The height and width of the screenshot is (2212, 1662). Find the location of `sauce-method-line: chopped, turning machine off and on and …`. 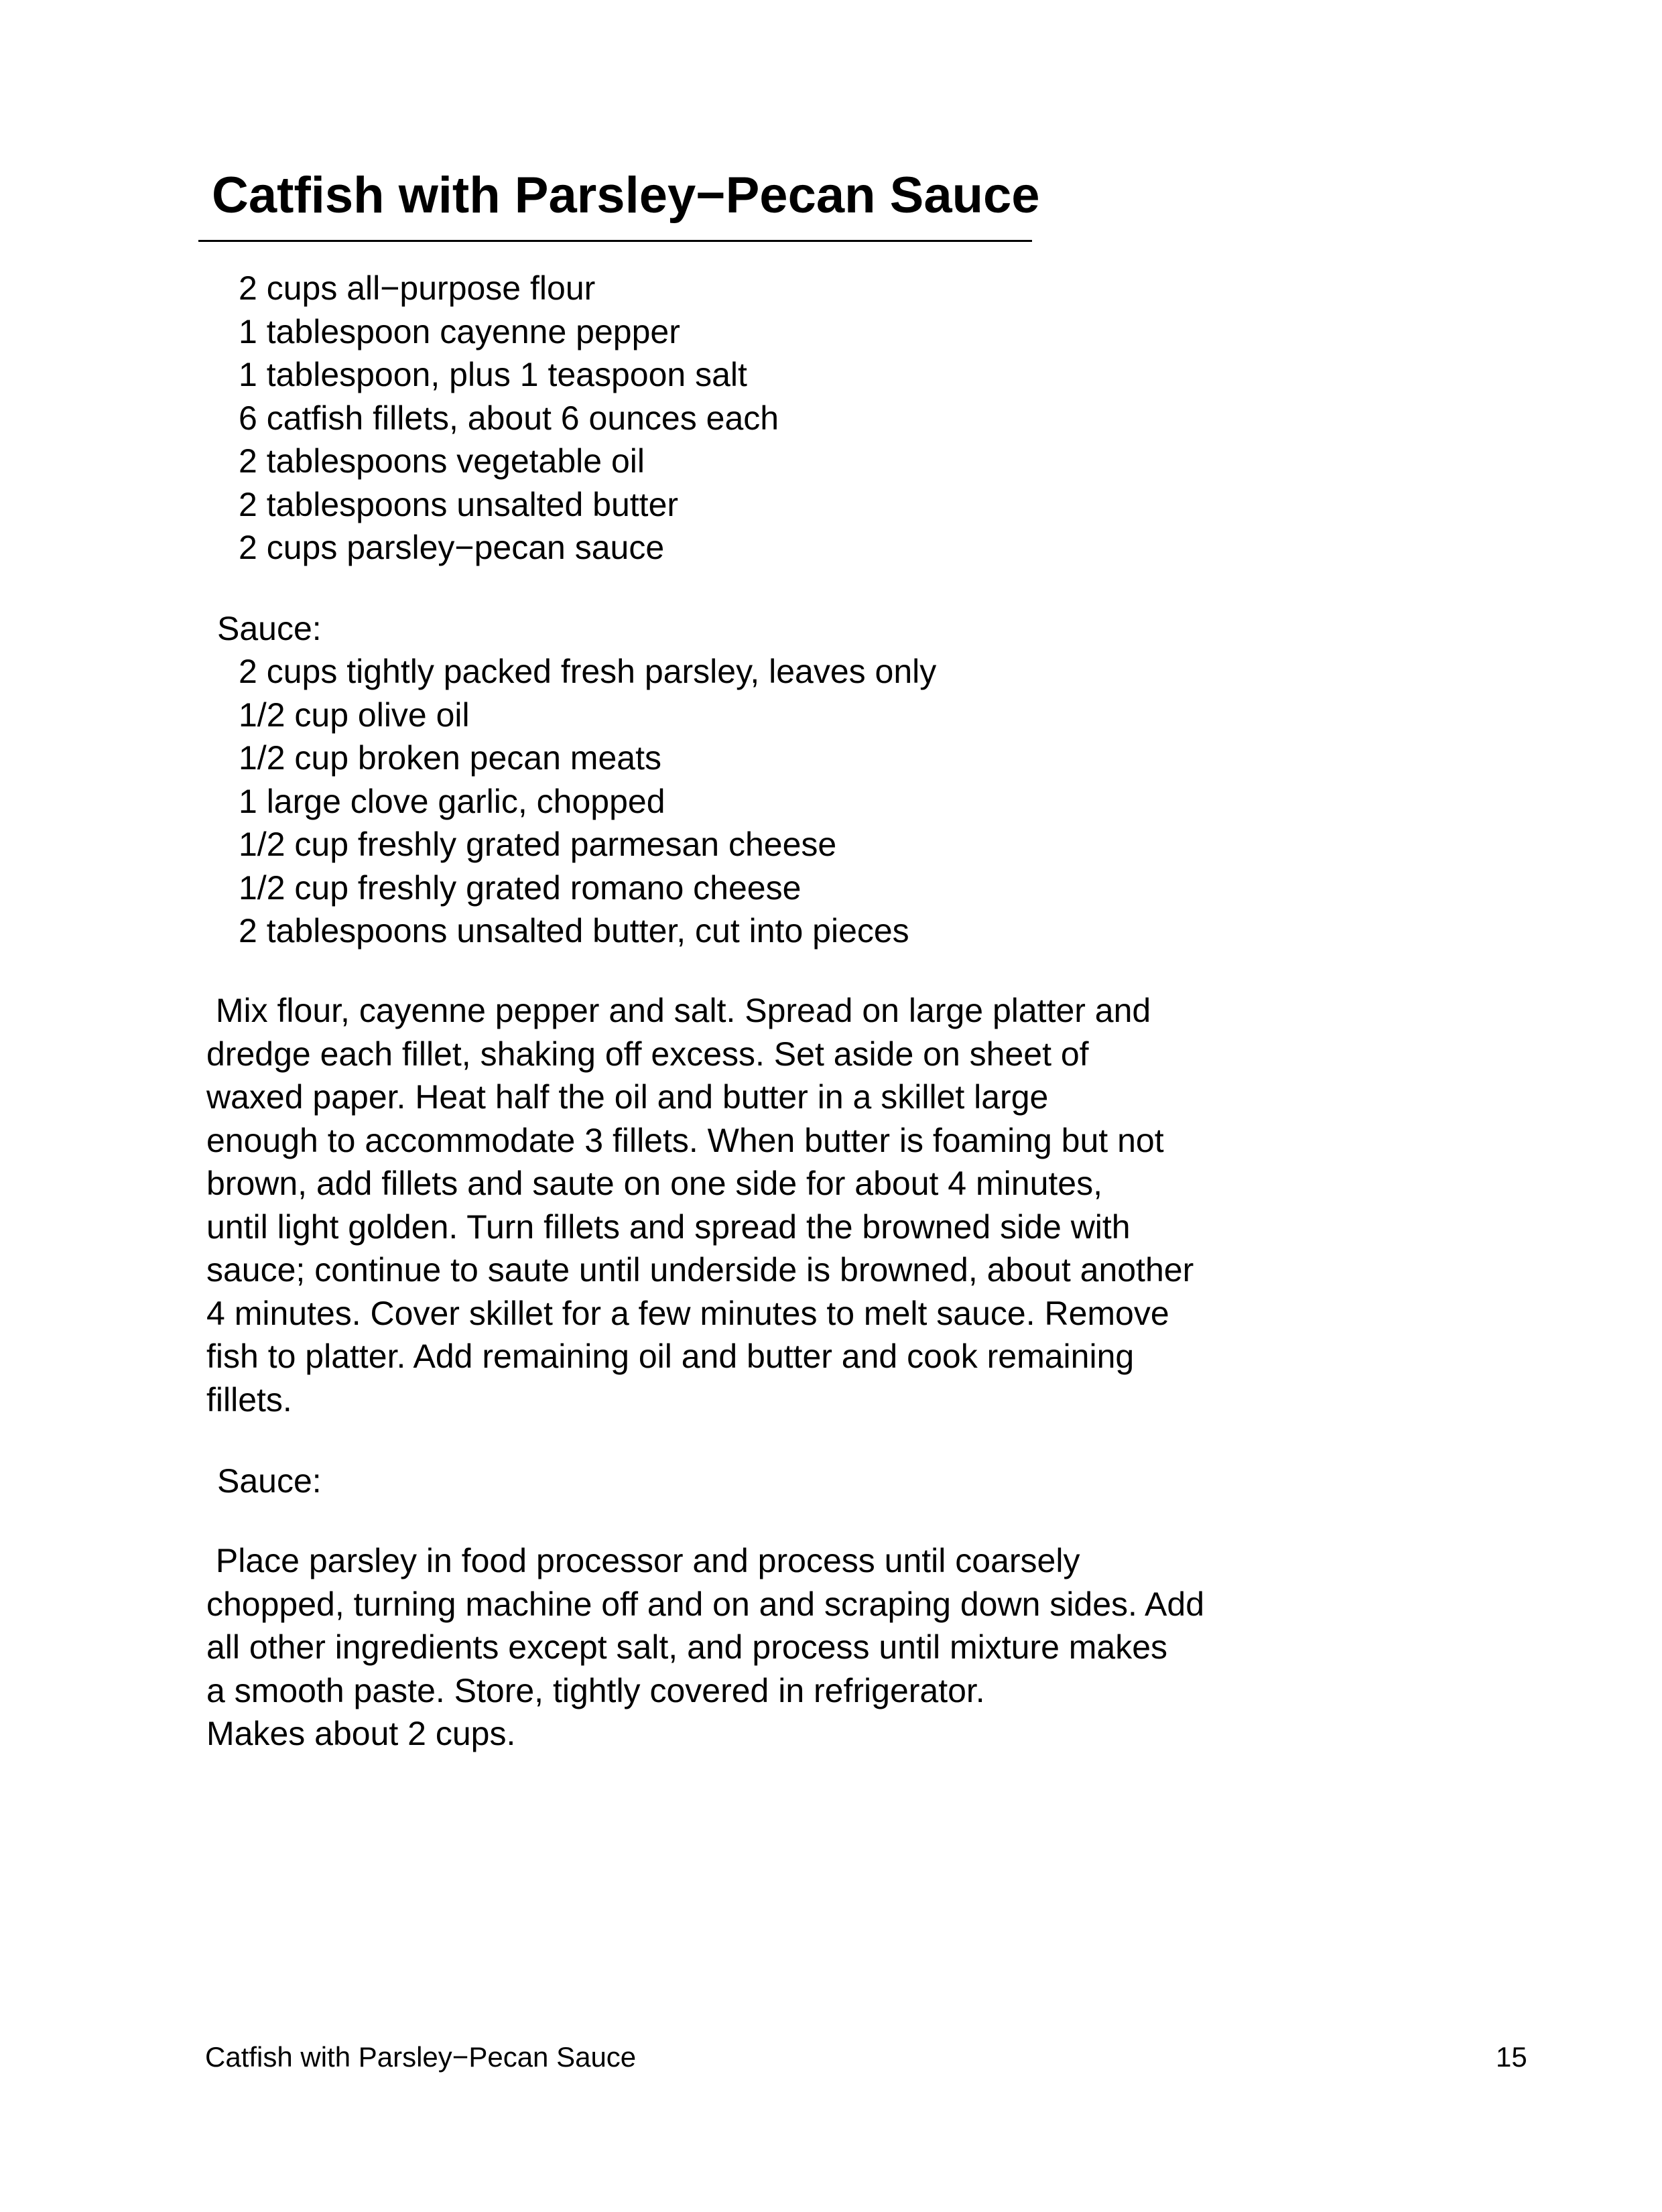

sauce-method-line: chopped, turning machine off and on and … is located at coordinates (705, 1604).